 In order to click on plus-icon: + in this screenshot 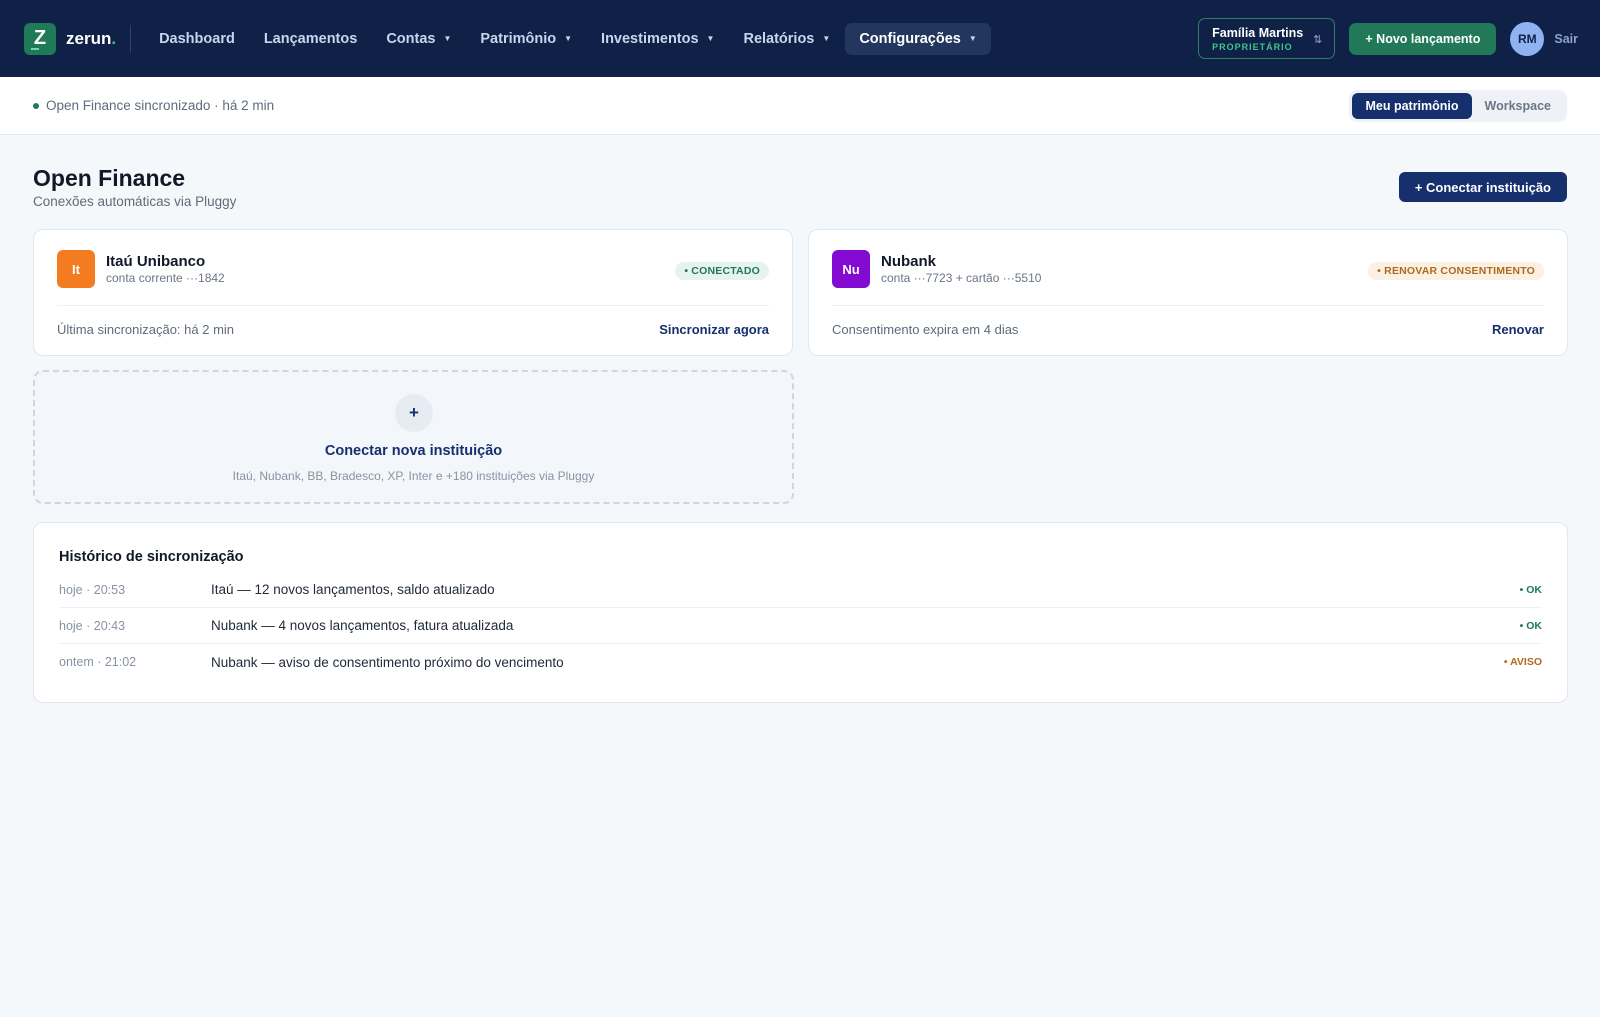, I will do `click(414, 413)`.